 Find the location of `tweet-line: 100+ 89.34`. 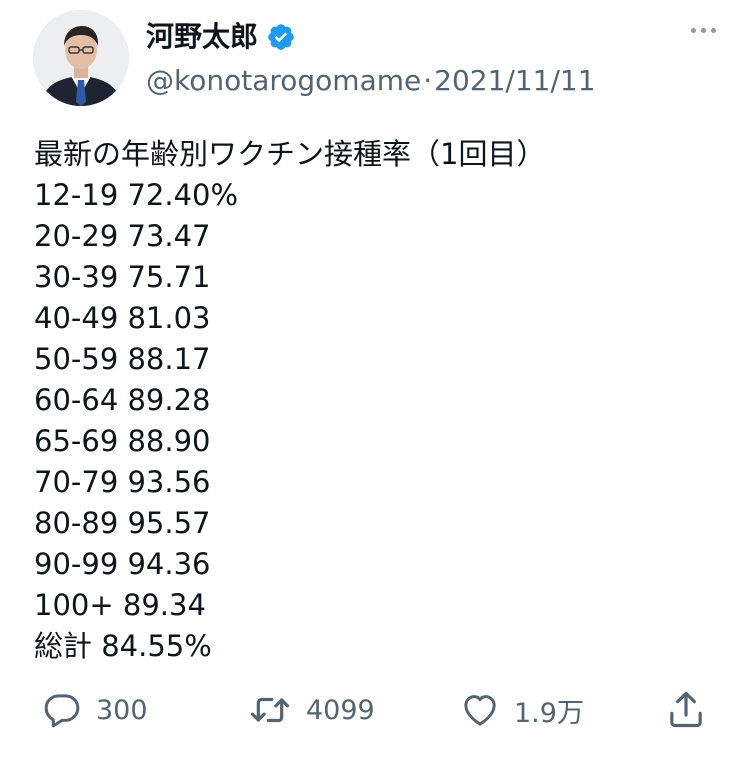

tweet-line: 100+ 89.34 is located at coordinates (120, 605).